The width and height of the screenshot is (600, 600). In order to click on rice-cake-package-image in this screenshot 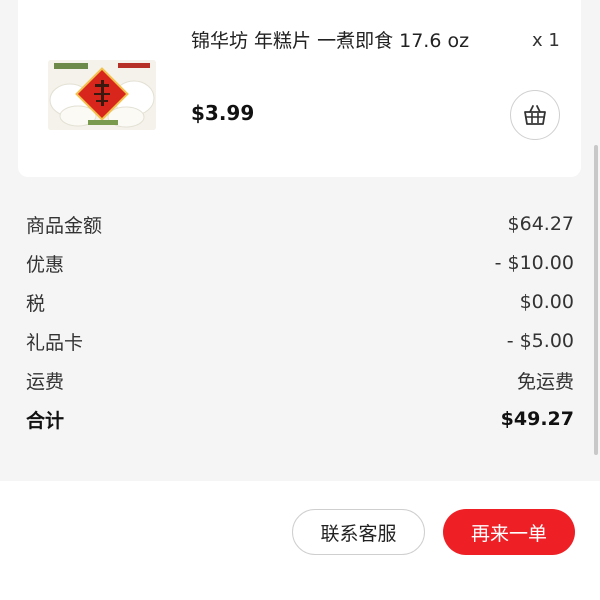, I will do `click(102, 95)`.